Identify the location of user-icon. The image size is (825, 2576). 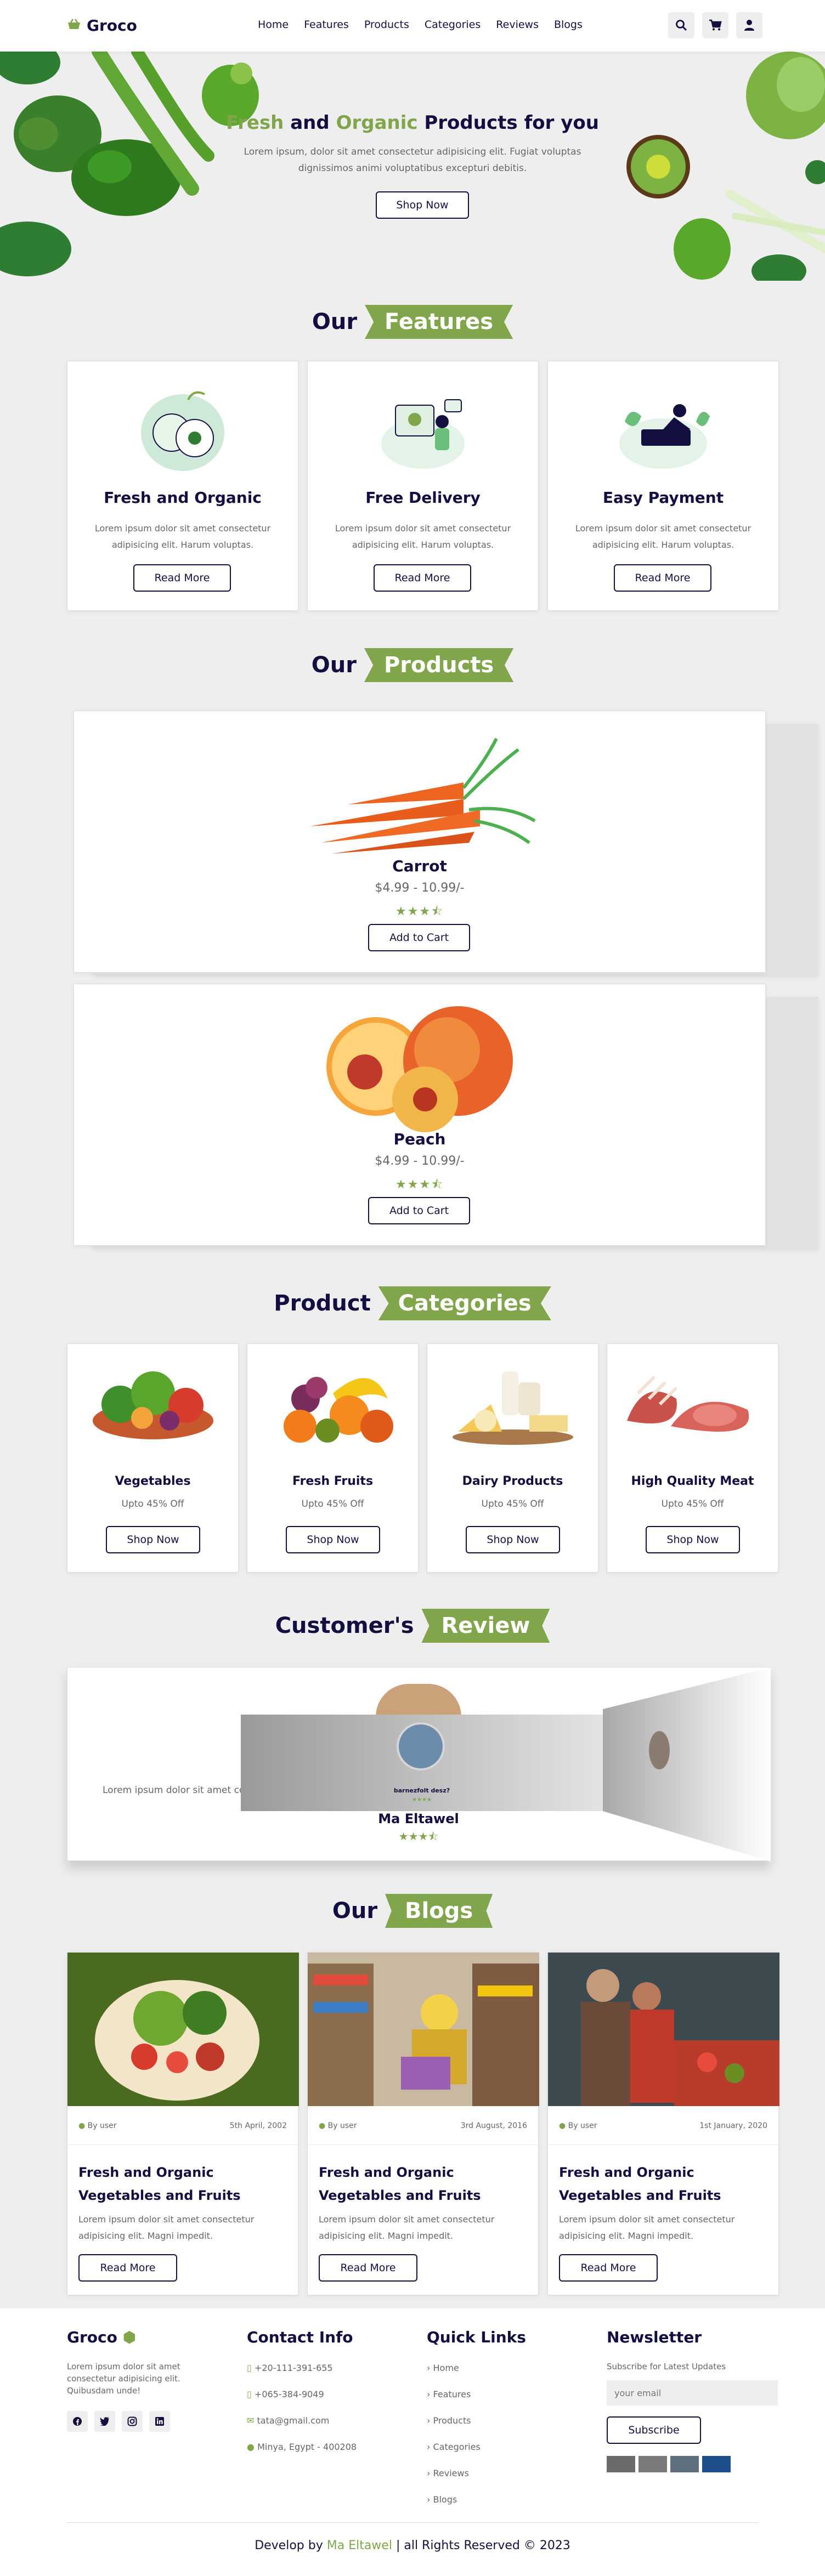
(749, 25).